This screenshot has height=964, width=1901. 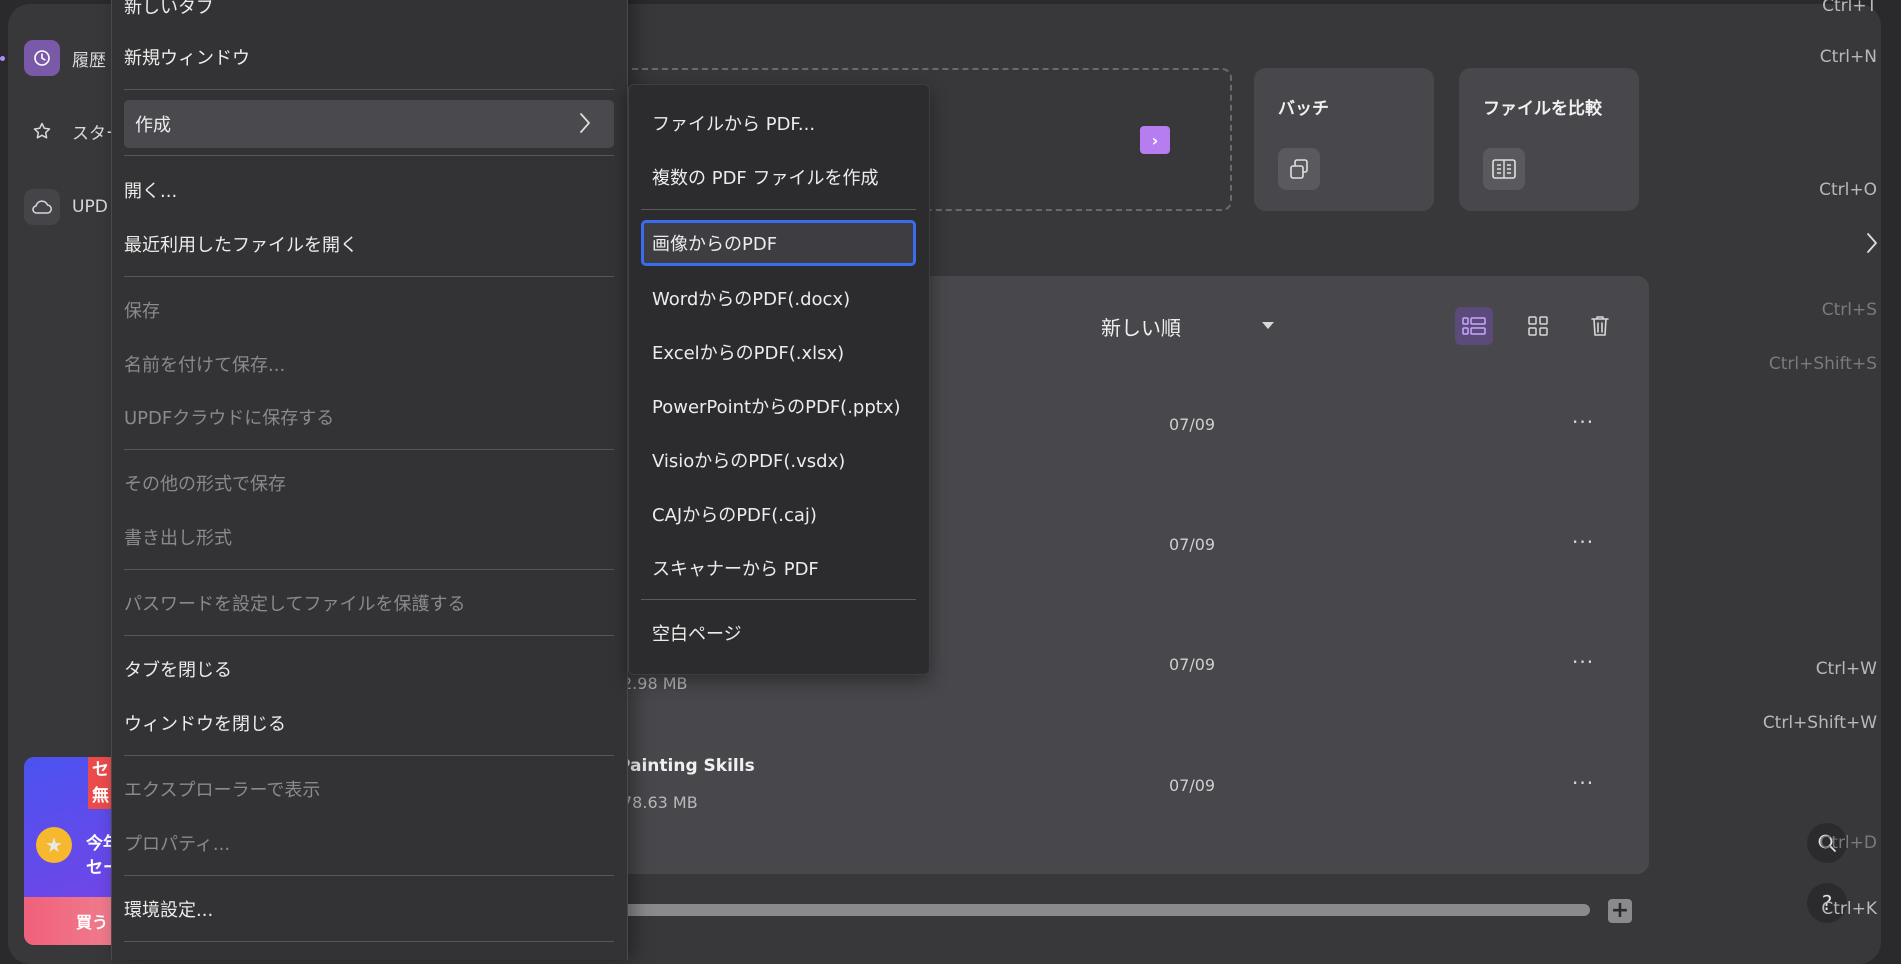 I want to click on menu-item-create: 作成, so click(x=369, y=124).